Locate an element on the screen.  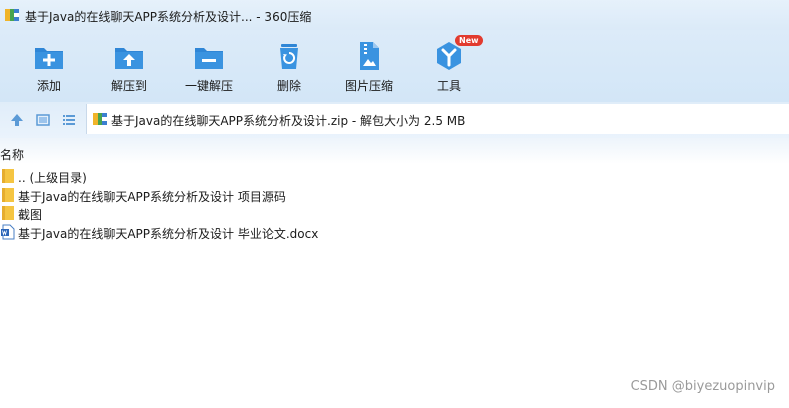
recycle-bin-icon is located at coordinates (289, 56).